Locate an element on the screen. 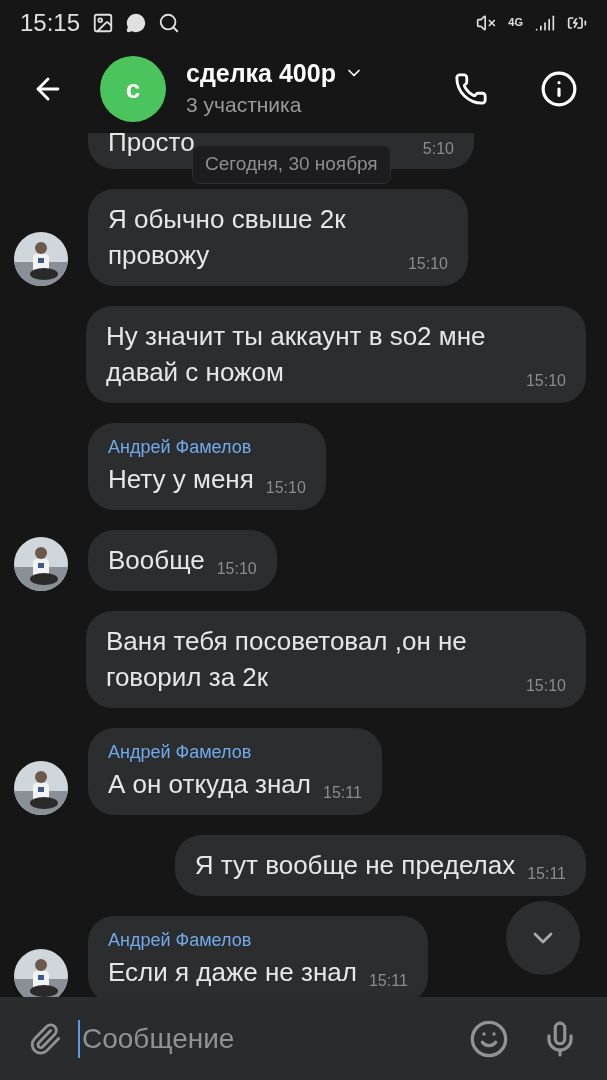 The image size is (607, 1080). message-time: 5:10 is located at coordinates (438, 149).